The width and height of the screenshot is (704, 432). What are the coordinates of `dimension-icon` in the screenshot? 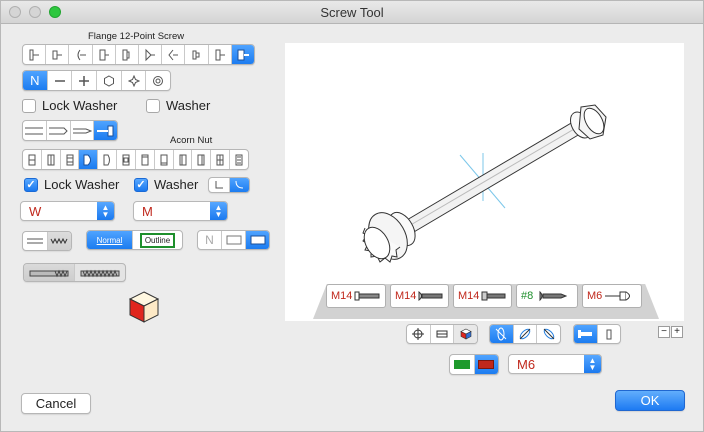 It's located at (442, 334).